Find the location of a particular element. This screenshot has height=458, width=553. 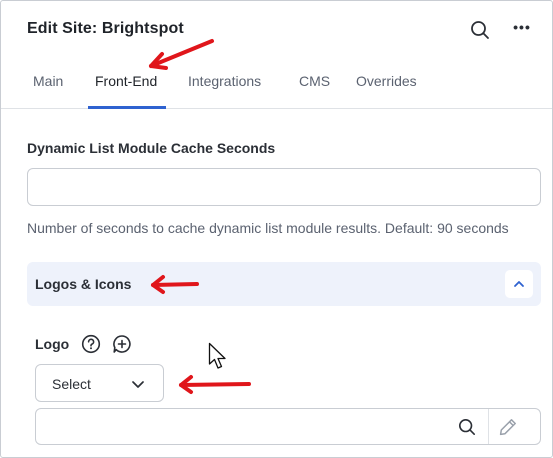

section-title: Logos & Icons is located at coordinates (83, 284).